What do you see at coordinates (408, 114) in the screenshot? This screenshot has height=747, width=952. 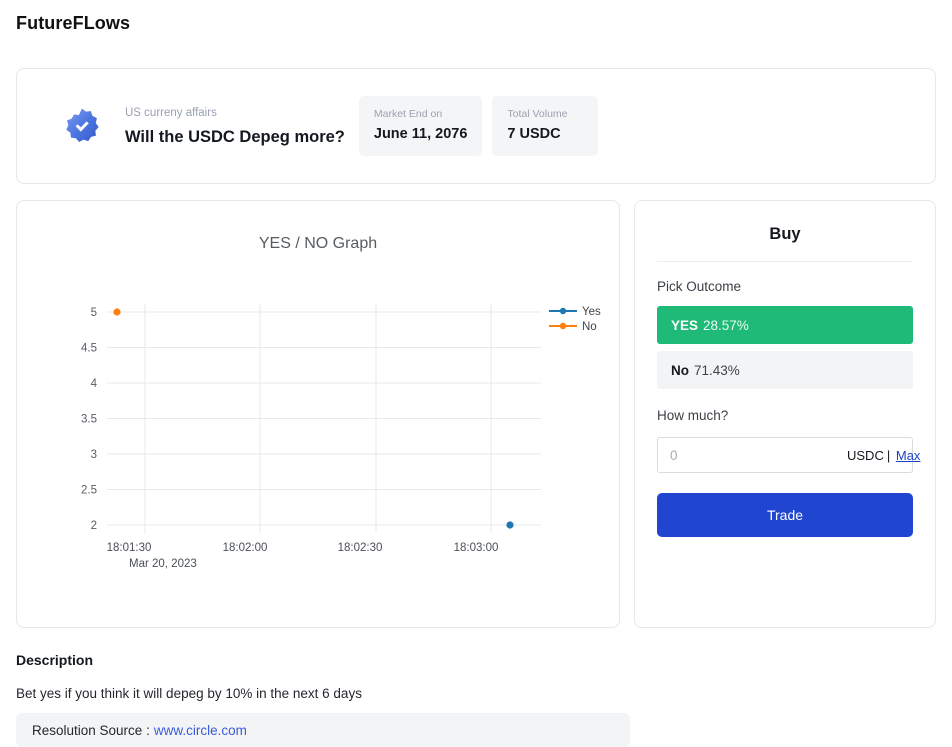 I see `market-end-label: Market End on` at bounding box center [408, 114].